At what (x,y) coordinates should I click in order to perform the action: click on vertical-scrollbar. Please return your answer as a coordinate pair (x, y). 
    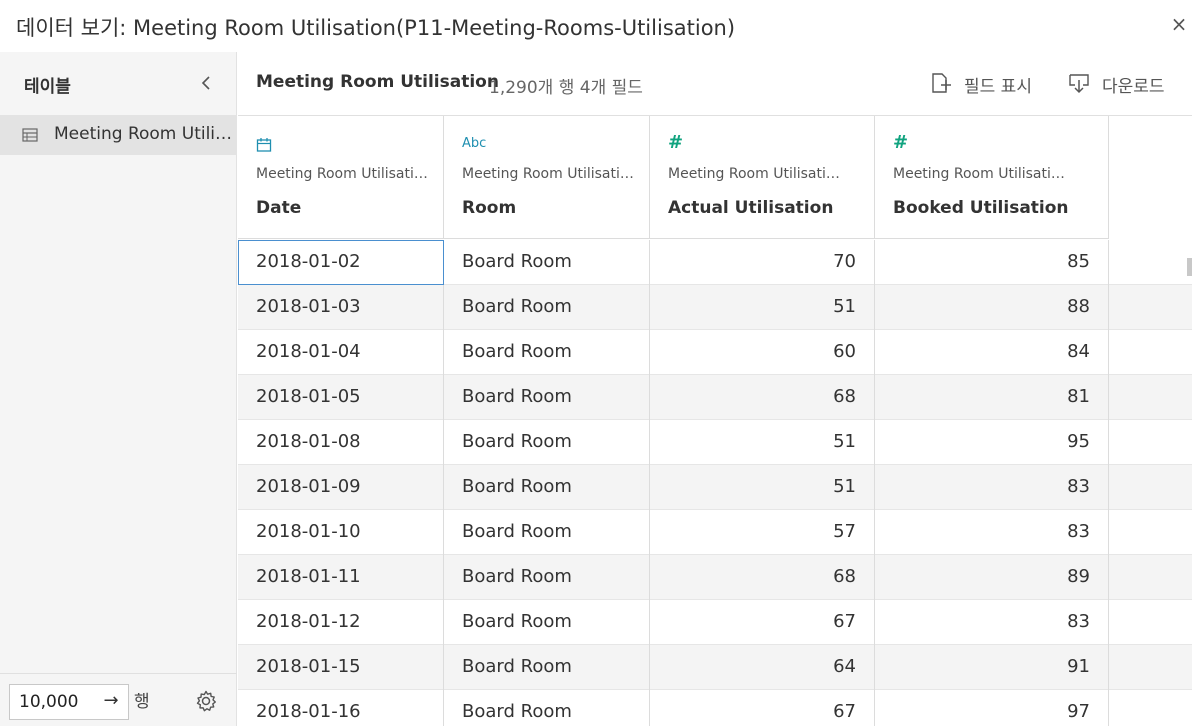
    Looking at the image, I should click on (1189, 267).